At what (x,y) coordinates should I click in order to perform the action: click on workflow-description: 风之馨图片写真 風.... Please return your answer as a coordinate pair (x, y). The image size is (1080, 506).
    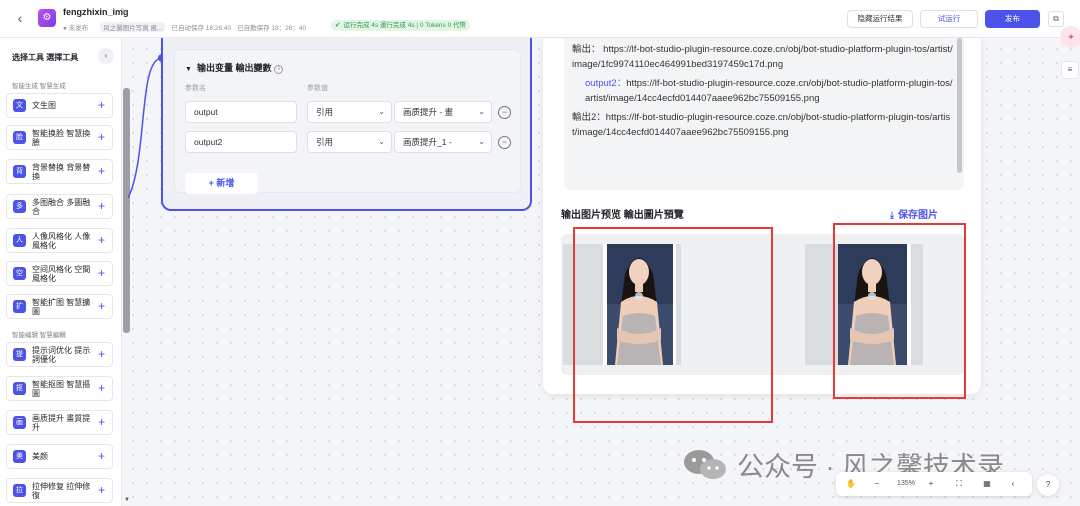
    Looking at the image, I should click on (133, 26).